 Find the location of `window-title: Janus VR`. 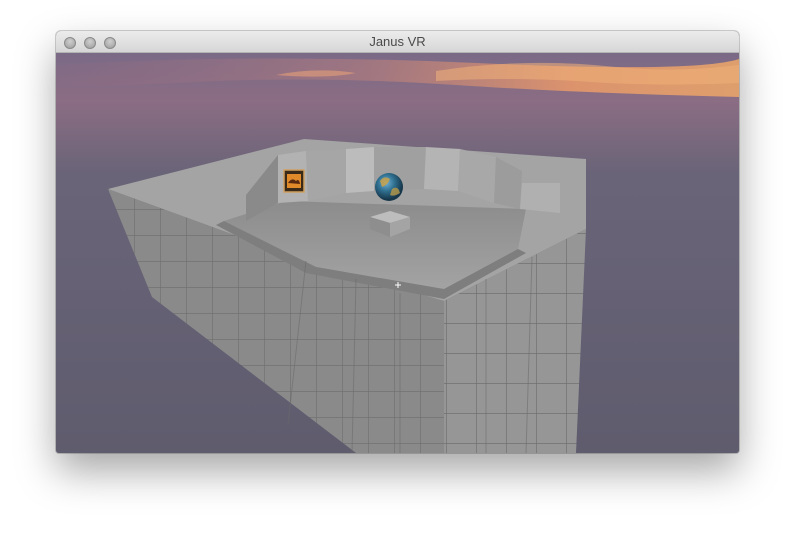

window-title: Janus VR is located at coordinates (397, 41).